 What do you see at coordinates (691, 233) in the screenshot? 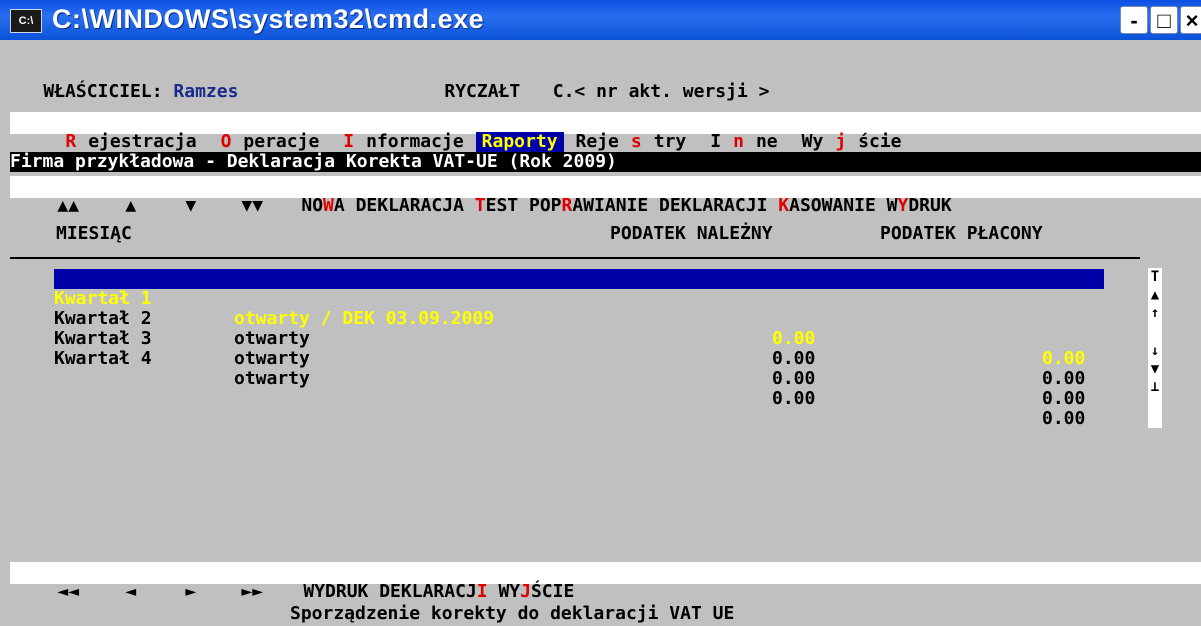
I see `column-header-tax-due: PODATEK NALEŻNY` at bounding box center [691, 233].